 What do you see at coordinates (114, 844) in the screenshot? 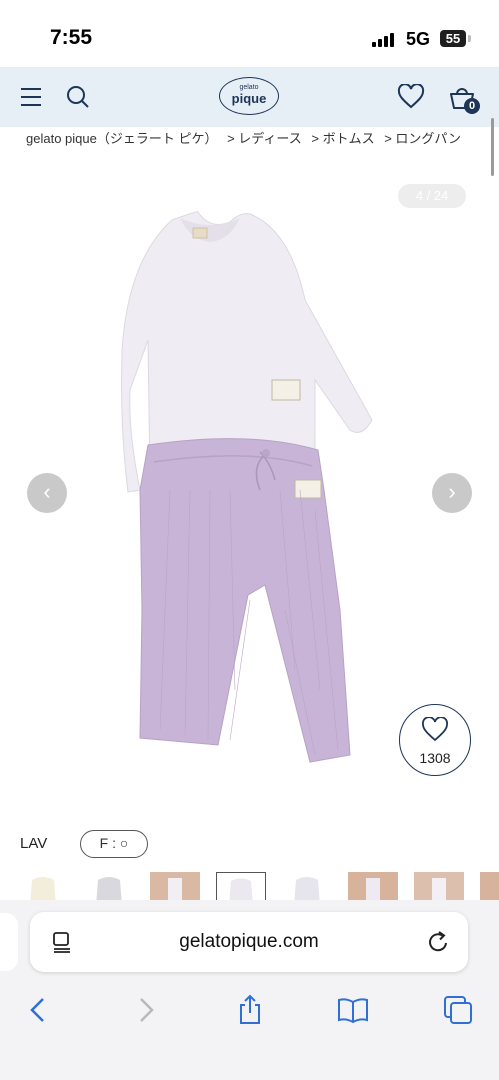
I see `size-option: F : ○` at bounding box center [114, 844].